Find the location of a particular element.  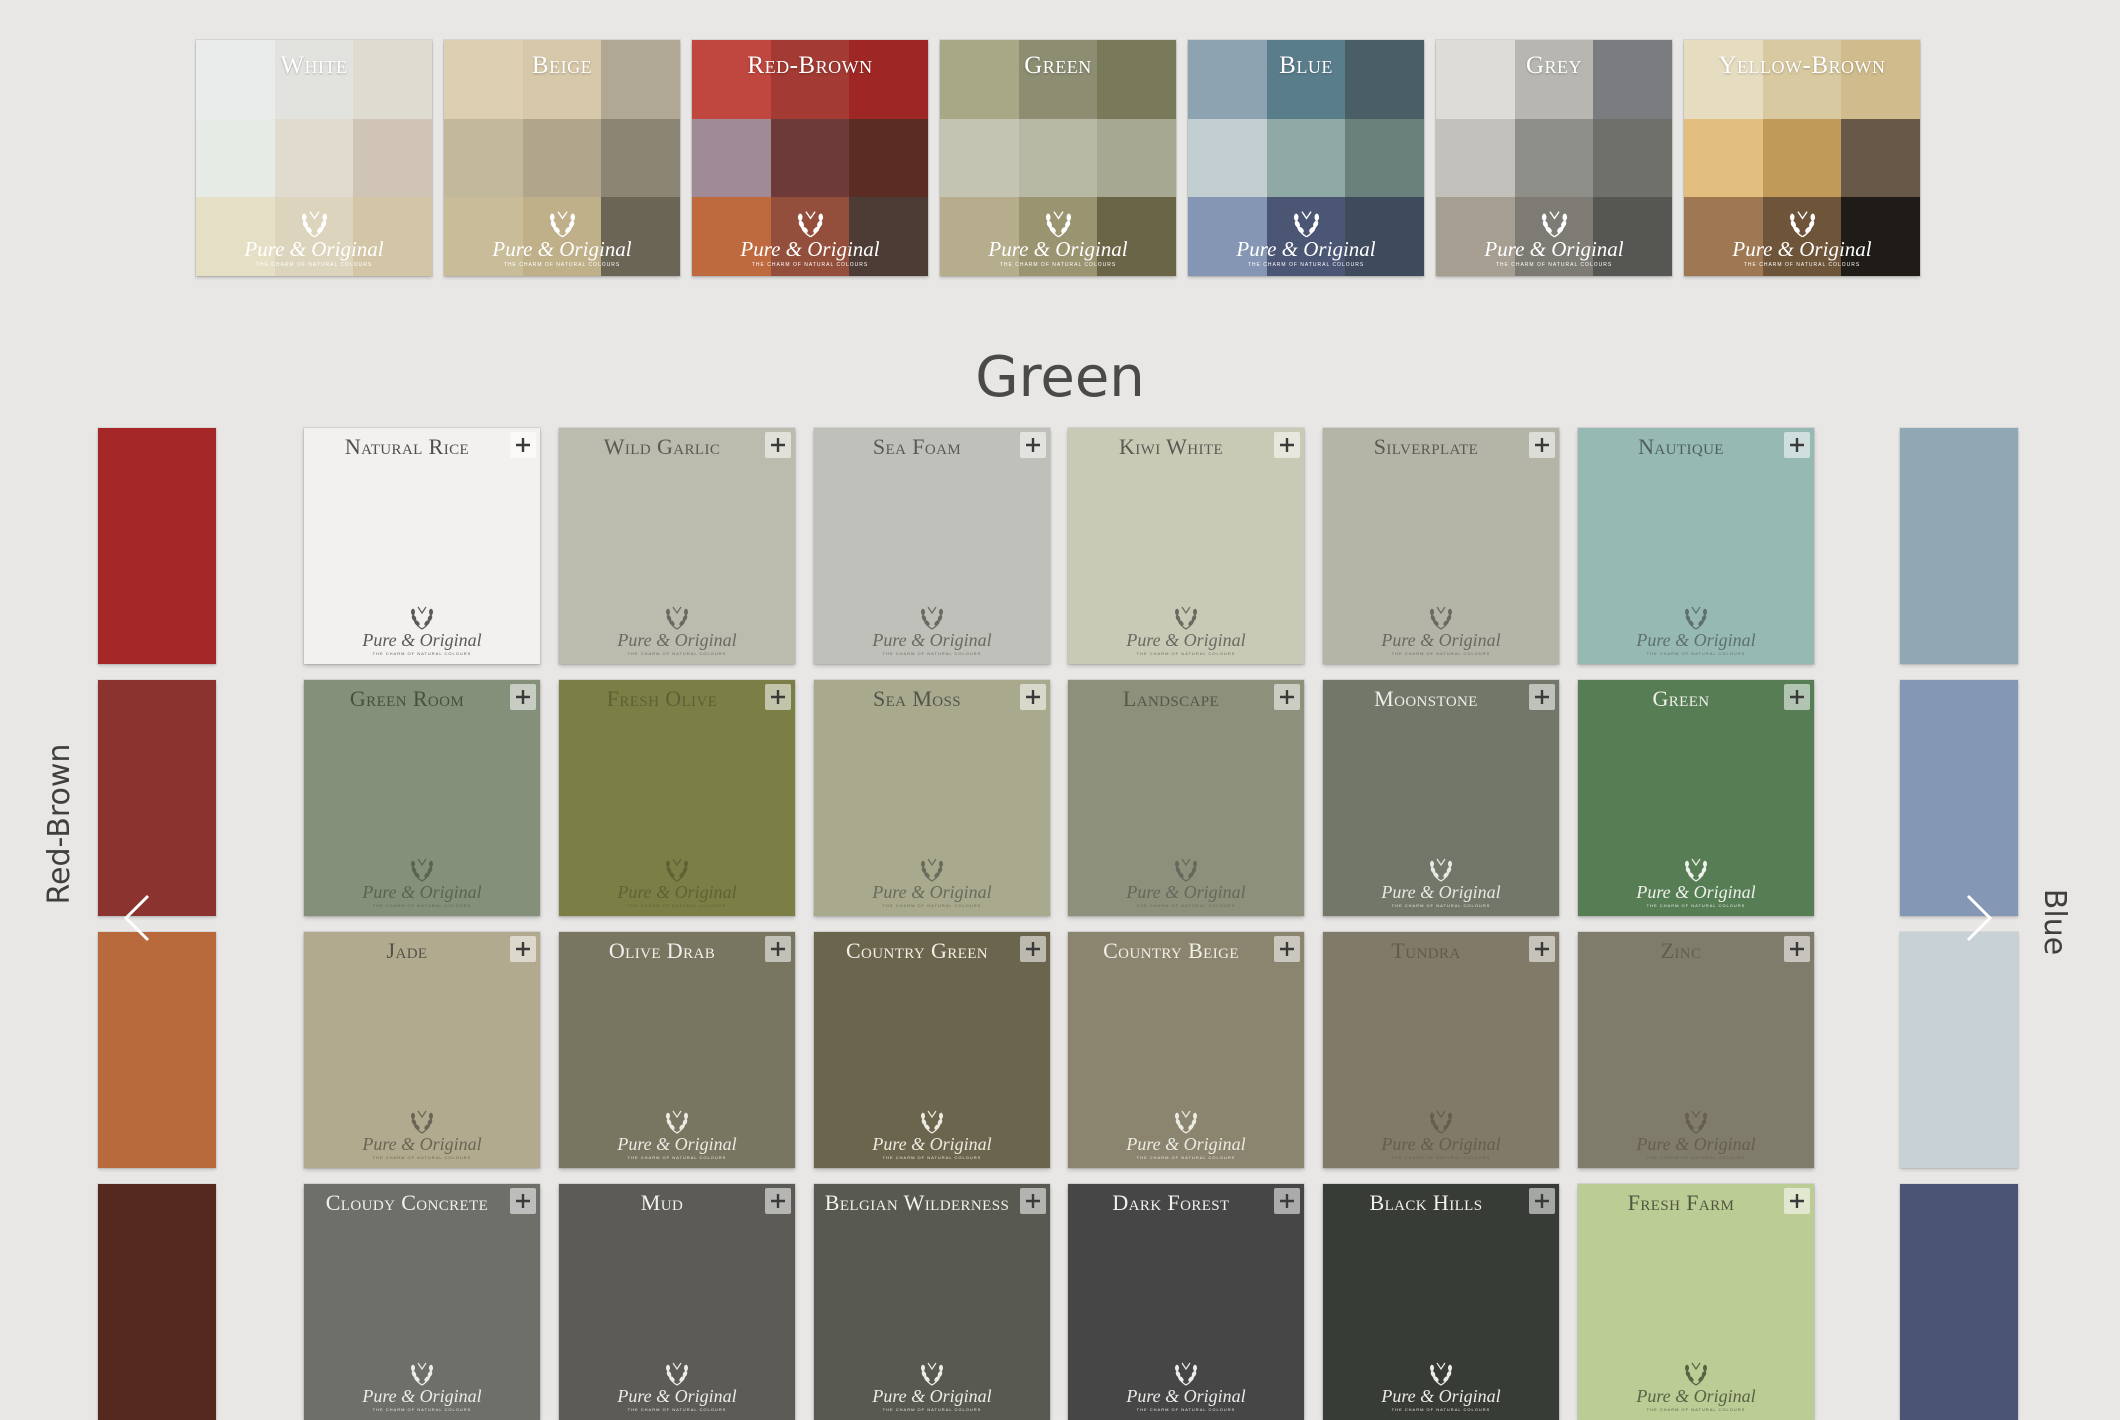

family-tile-label: Red-Brown is located at coordinates (810, 65).